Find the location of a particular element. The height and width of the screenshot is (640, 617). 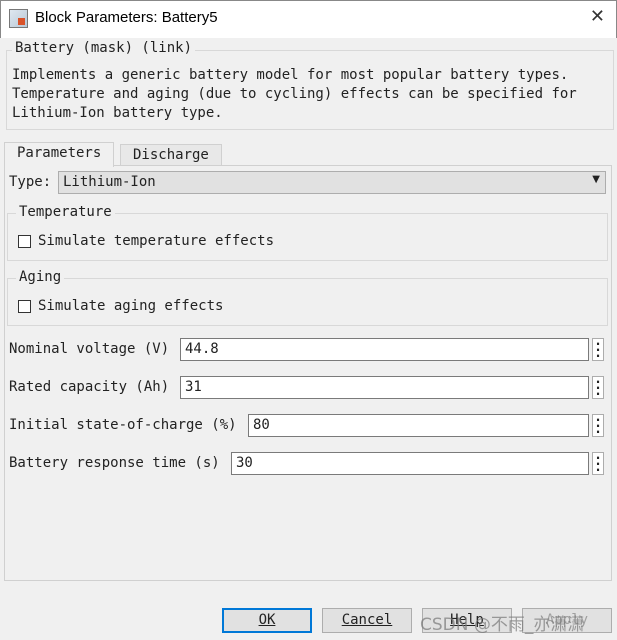

initial-soc-input: 80 is located at coordinates (418, 425).